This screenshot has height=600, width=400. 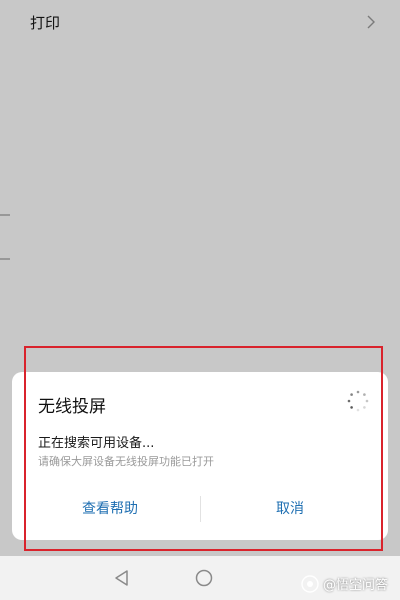 I want to click on home-circle-icon, so click(x=204, y=578).